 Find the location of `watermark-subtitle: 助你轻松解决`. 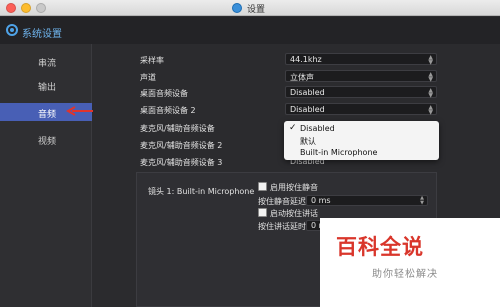

watermark-subtitle: 助你轻松解决 is located at coordinates (405, 274).